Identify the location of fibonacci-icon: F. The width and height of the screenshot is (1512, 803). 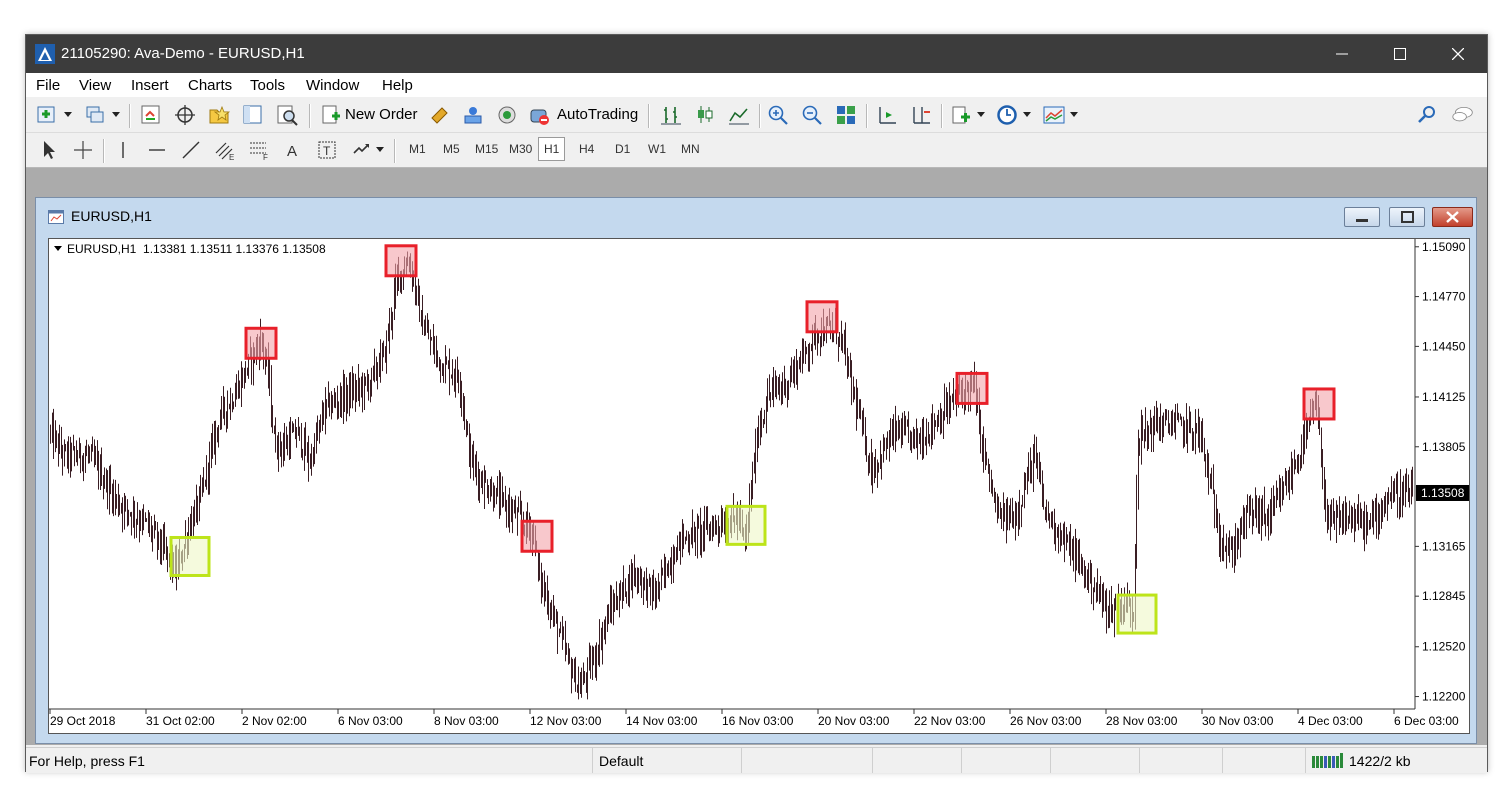
(259, 150).